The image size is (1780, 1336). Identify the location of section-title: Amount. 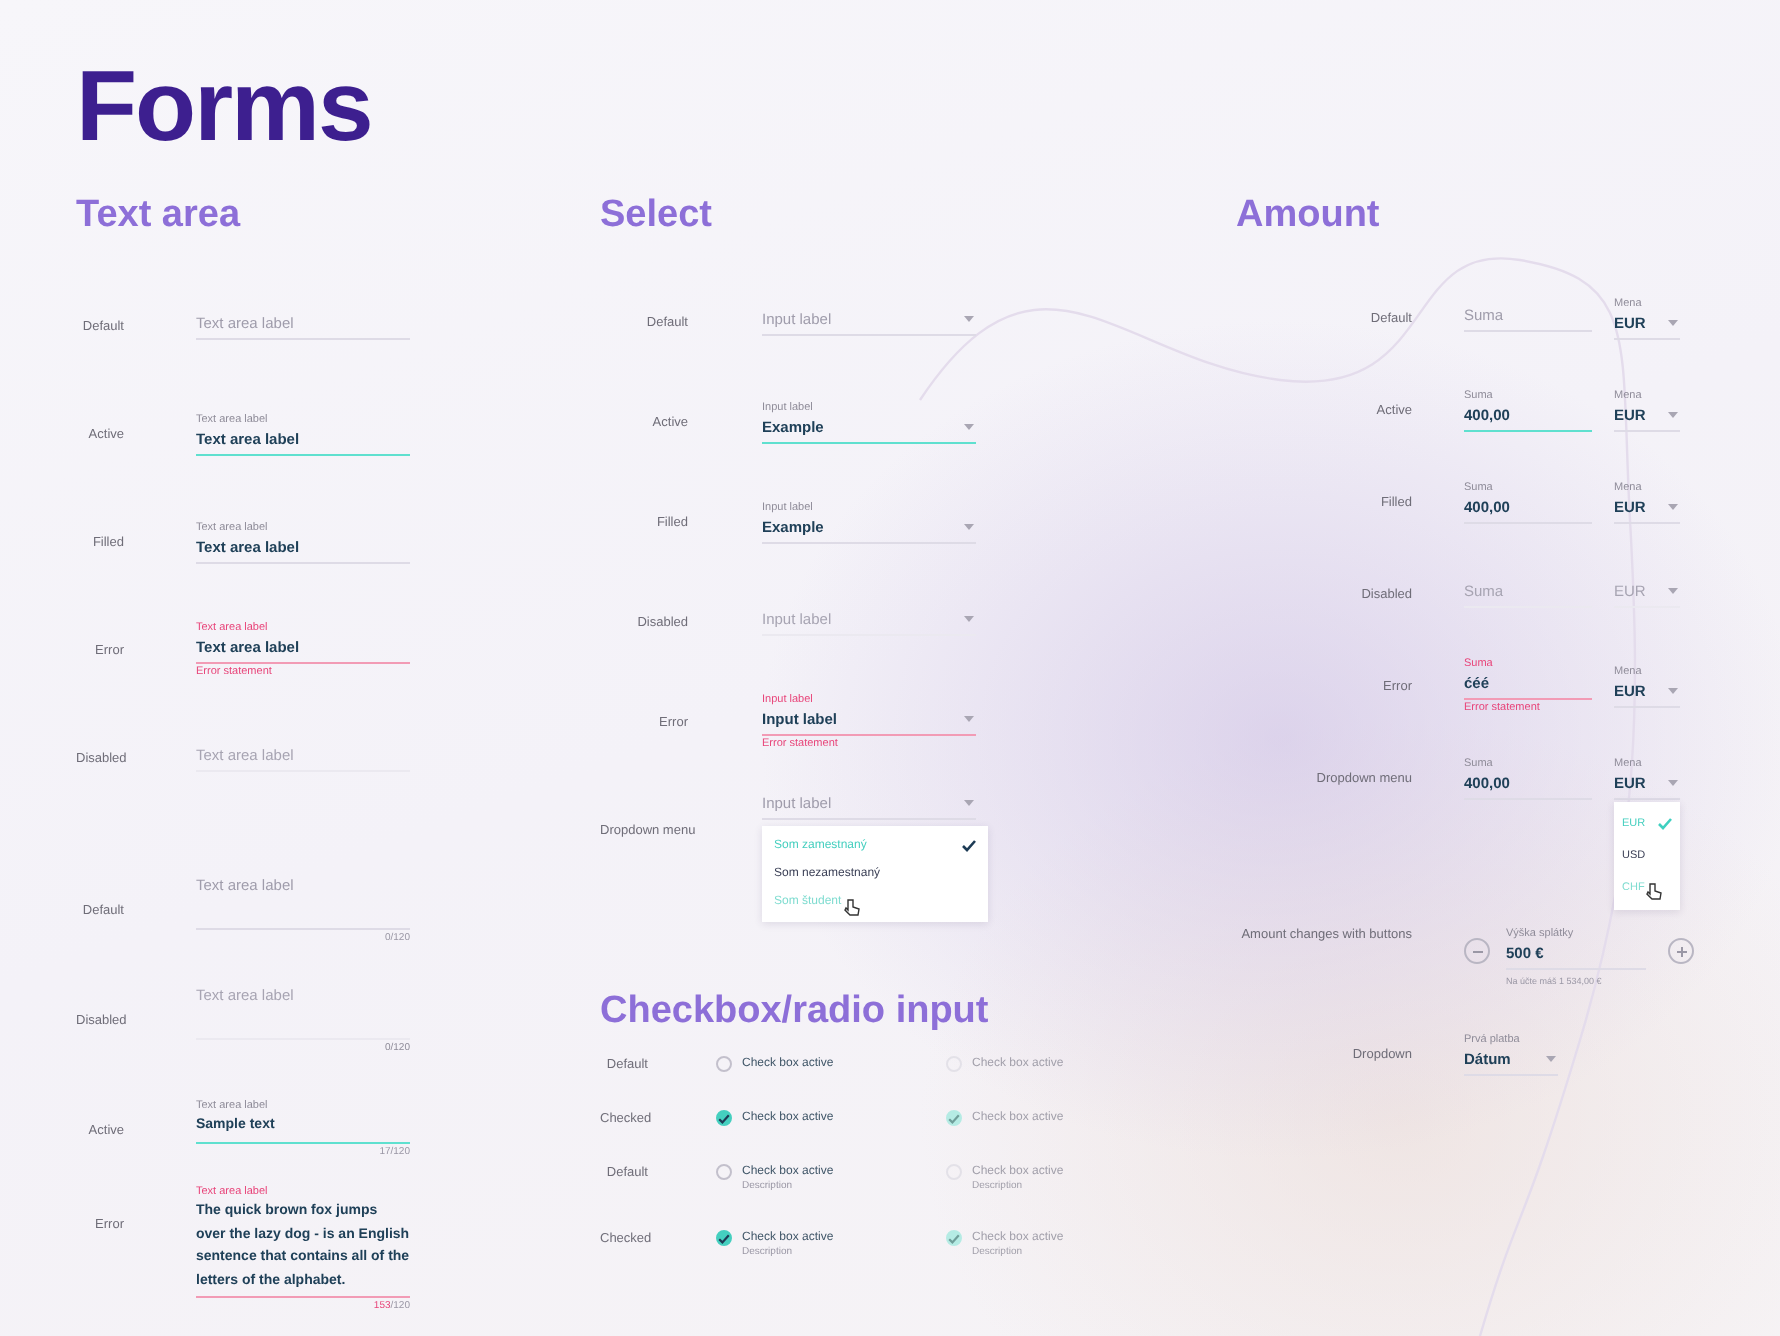
(1309, 216).